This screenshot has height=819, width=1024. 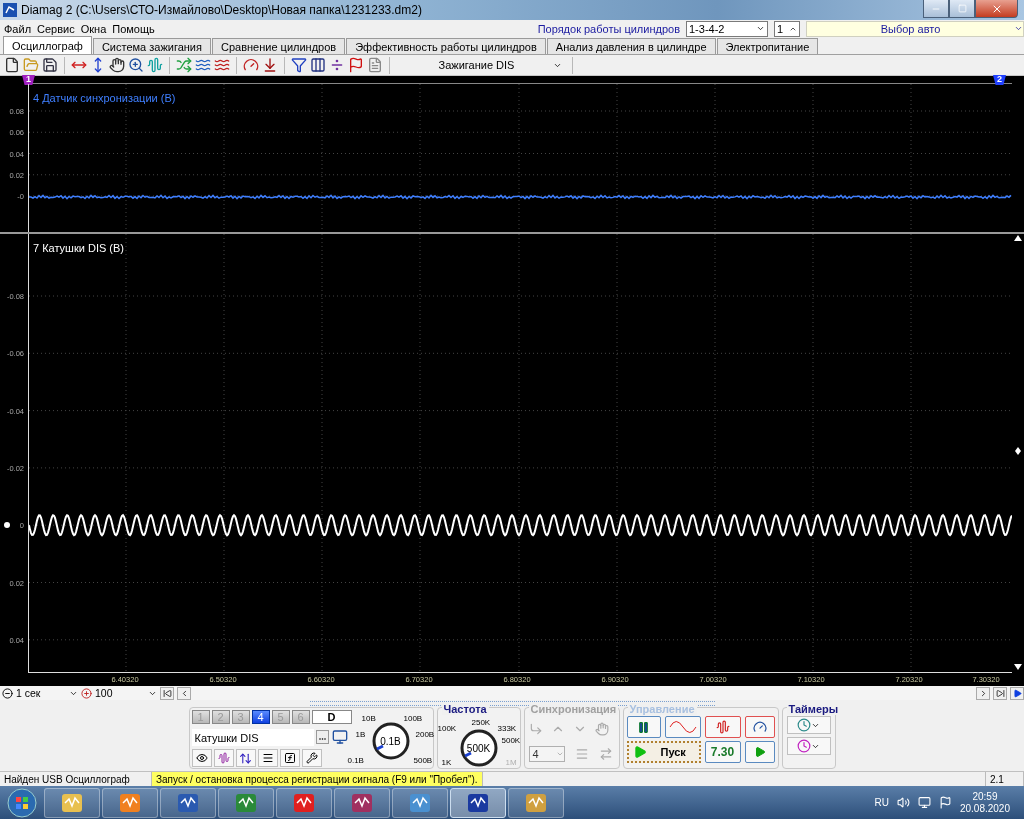 I want to click on tab: Эффективность работы цилиндров, so click(x=446, y=46).